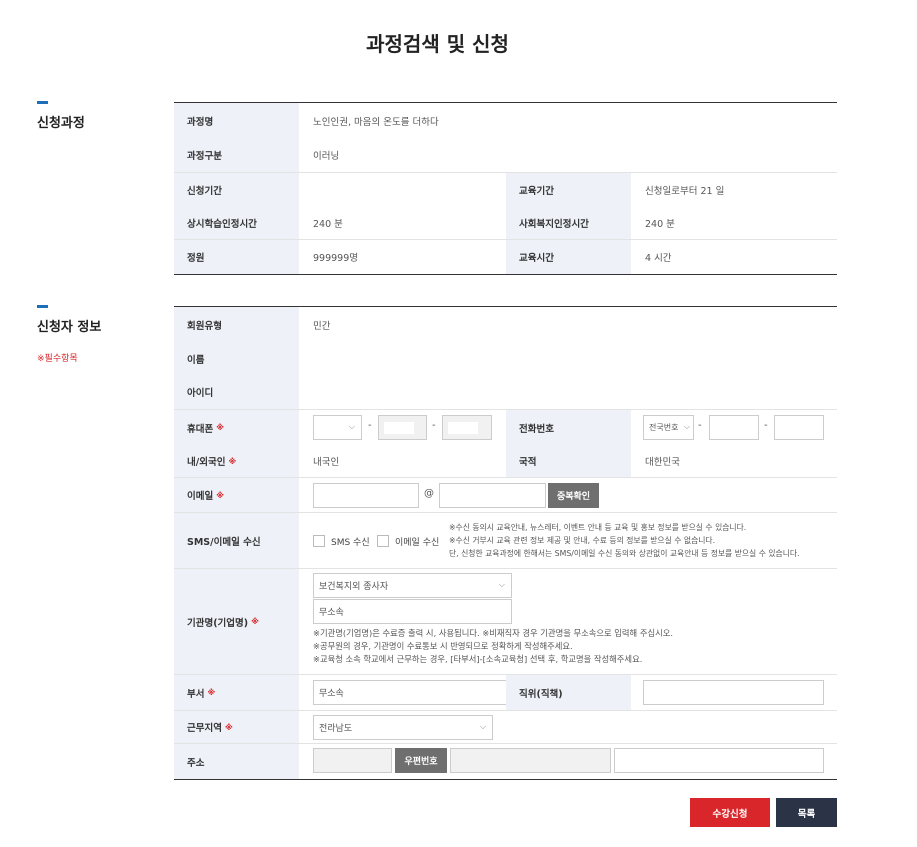  Describe the element at coordinates (492, 495) in the screenshot. I see `email-domain-input` at that location.